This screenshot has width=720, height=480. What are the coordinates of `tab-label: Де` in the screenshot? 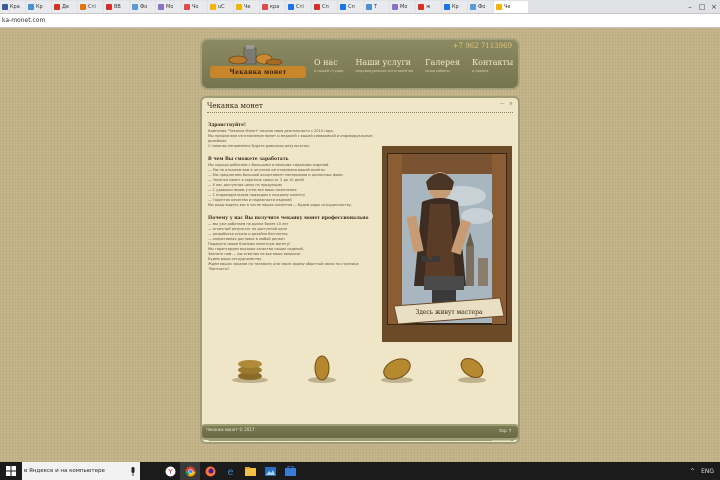 It's located at (65, 7).